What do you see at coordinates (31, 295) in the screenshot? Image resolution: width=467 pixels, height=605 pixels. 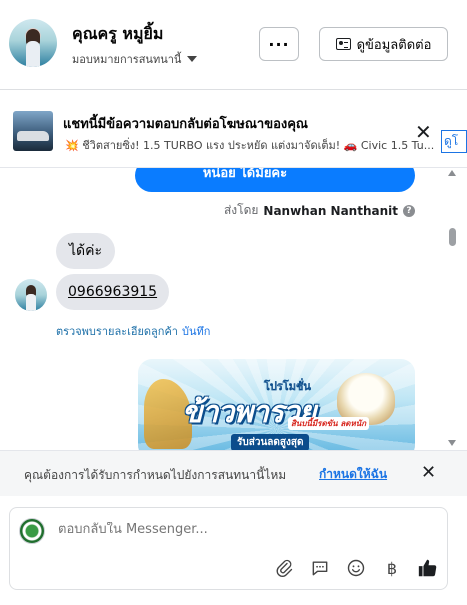 I see `contact-avatar-small` at bounding box center [31, 295].